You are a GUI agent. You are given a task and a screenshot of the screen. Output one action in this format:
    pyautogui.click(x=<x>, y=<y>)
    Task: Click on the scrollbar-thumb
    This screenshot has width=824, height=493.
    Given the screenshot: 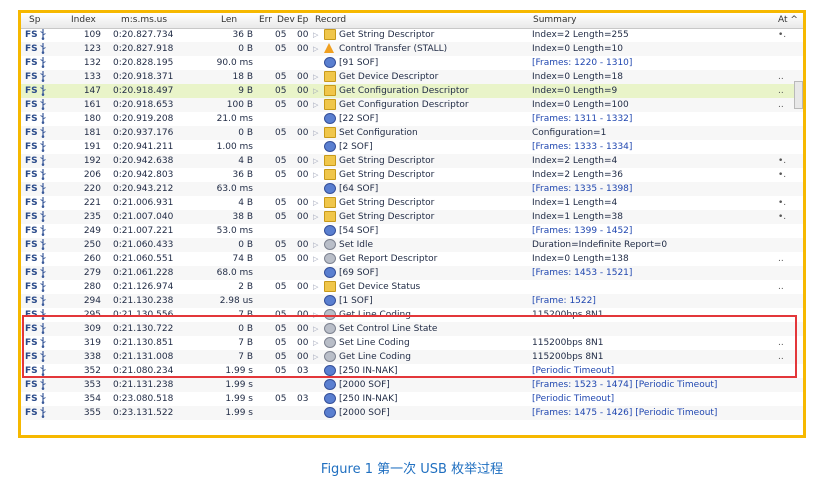 What is the action you would take?
    pyautogui.click(x=798, y=95)
    